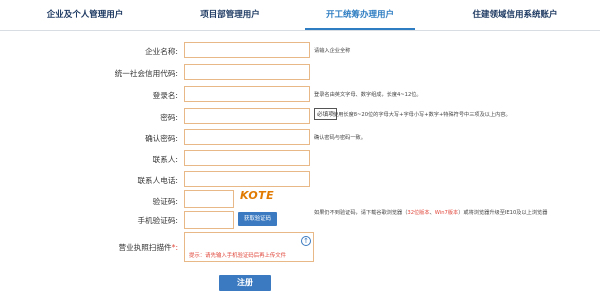 The width and height of the screenshot is (600, 291). What do you see at coordinates (515, 15) in the screenshot?
I see `tab-credit-system: 住建领域信用系统账户` at bounding box center [515, 15].